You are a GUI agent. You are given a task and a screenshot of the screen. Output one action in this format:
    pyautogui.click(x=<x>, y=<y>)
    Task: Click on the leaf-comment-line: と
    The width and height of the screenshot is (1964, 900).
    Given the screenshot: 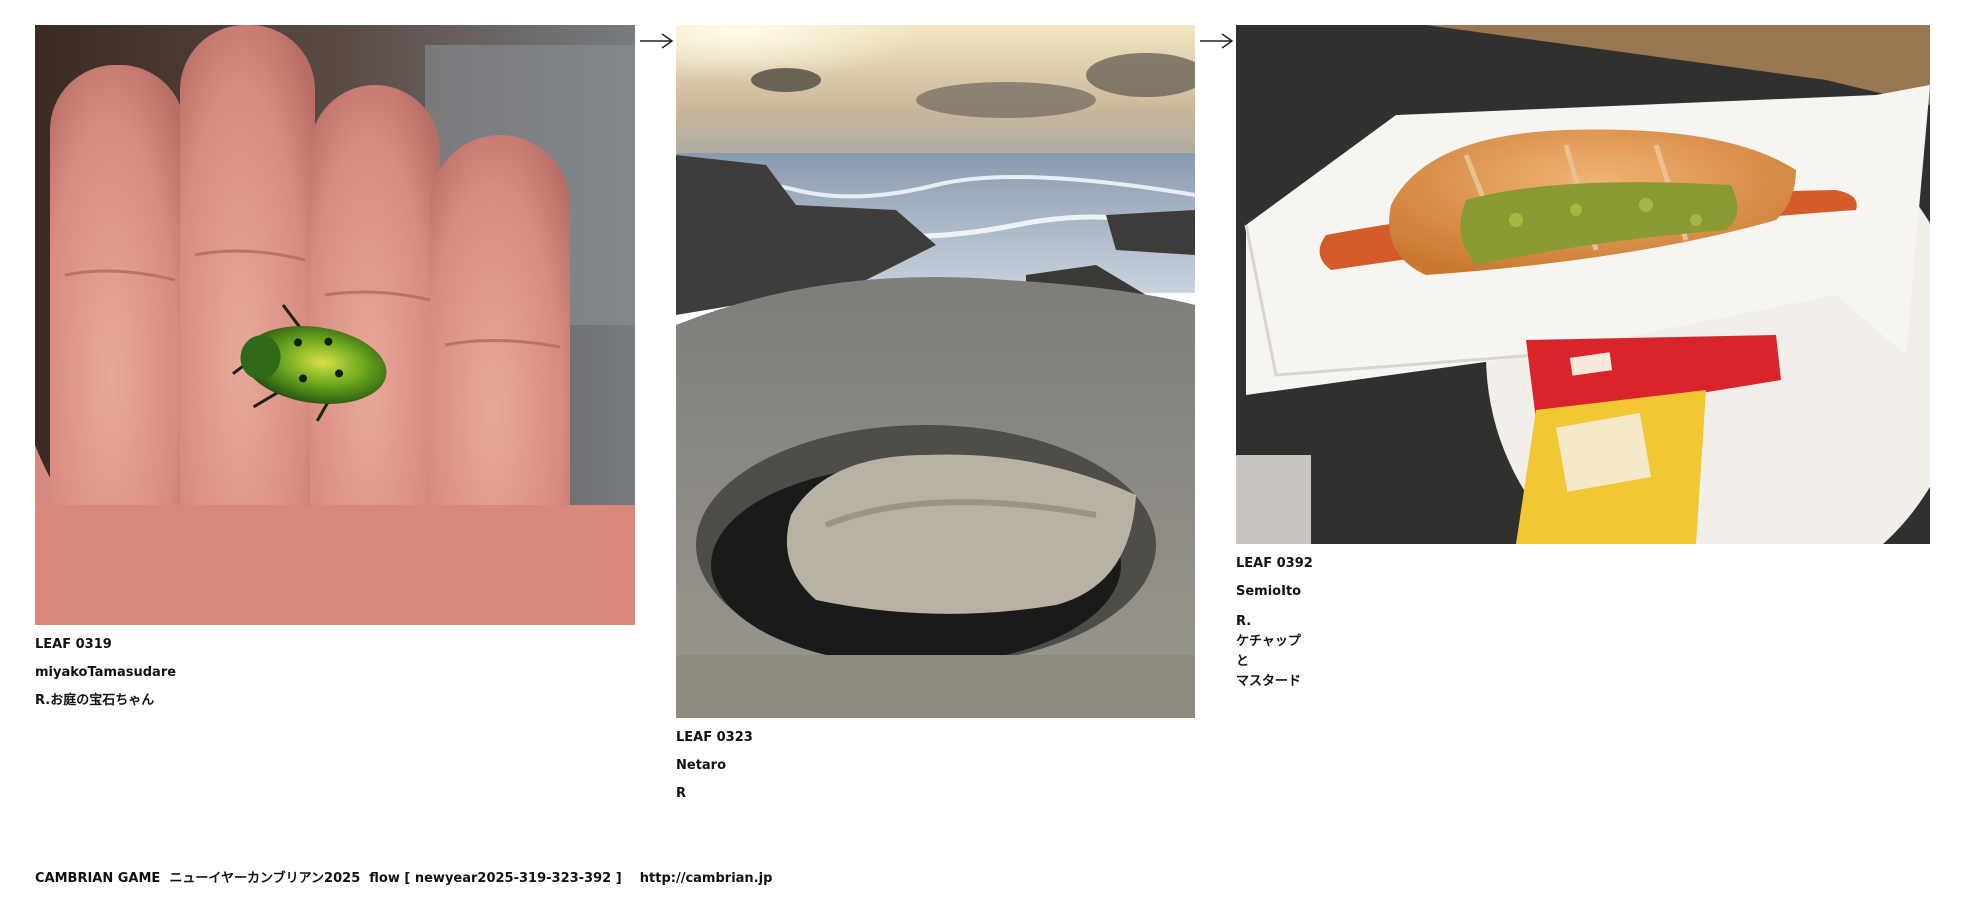 What is the action you would take?
    pyautogui.click(x=1243, y=661)
    